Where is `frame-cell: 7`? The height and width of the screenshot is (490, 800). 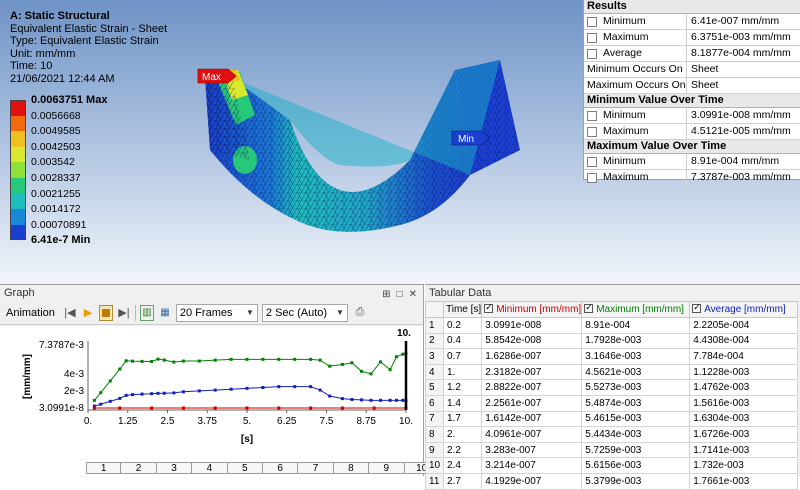 frame-cell: 7 is located at coordinates (315, 468).